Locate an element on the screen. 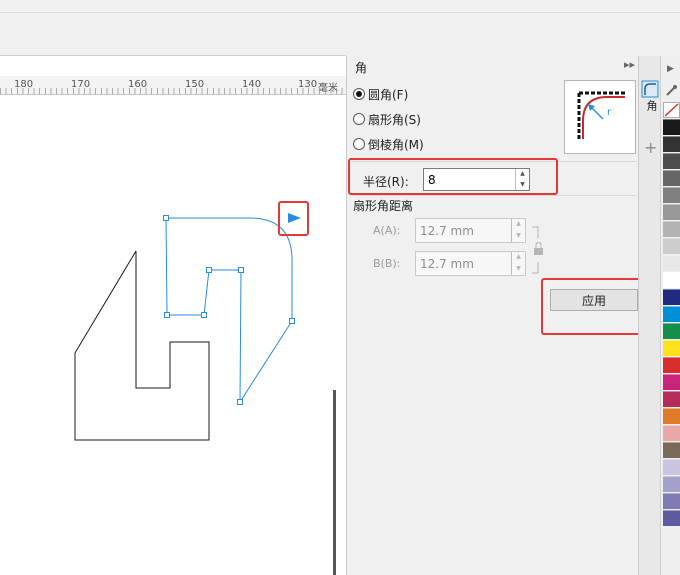  node-handles is located at coordinates (229, 310).